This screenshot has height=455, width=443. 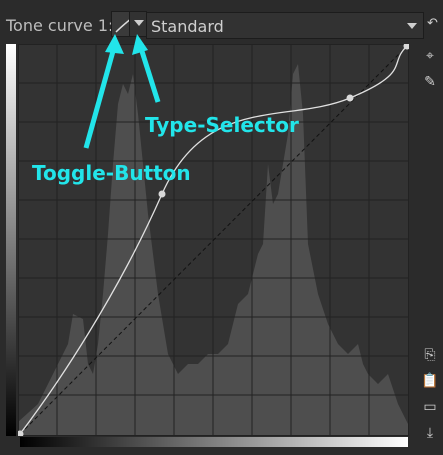 I want to click on copy-icon: ⎘, so click(x=430, y=355).